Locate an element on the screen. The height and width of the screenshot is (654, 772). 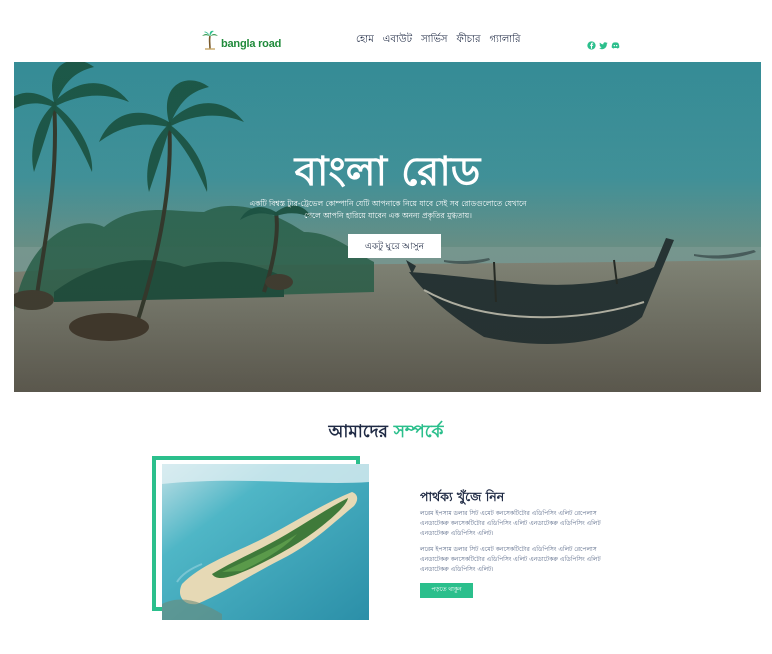
nav-item-about: এবাউট is located at coordinates (397, 40).